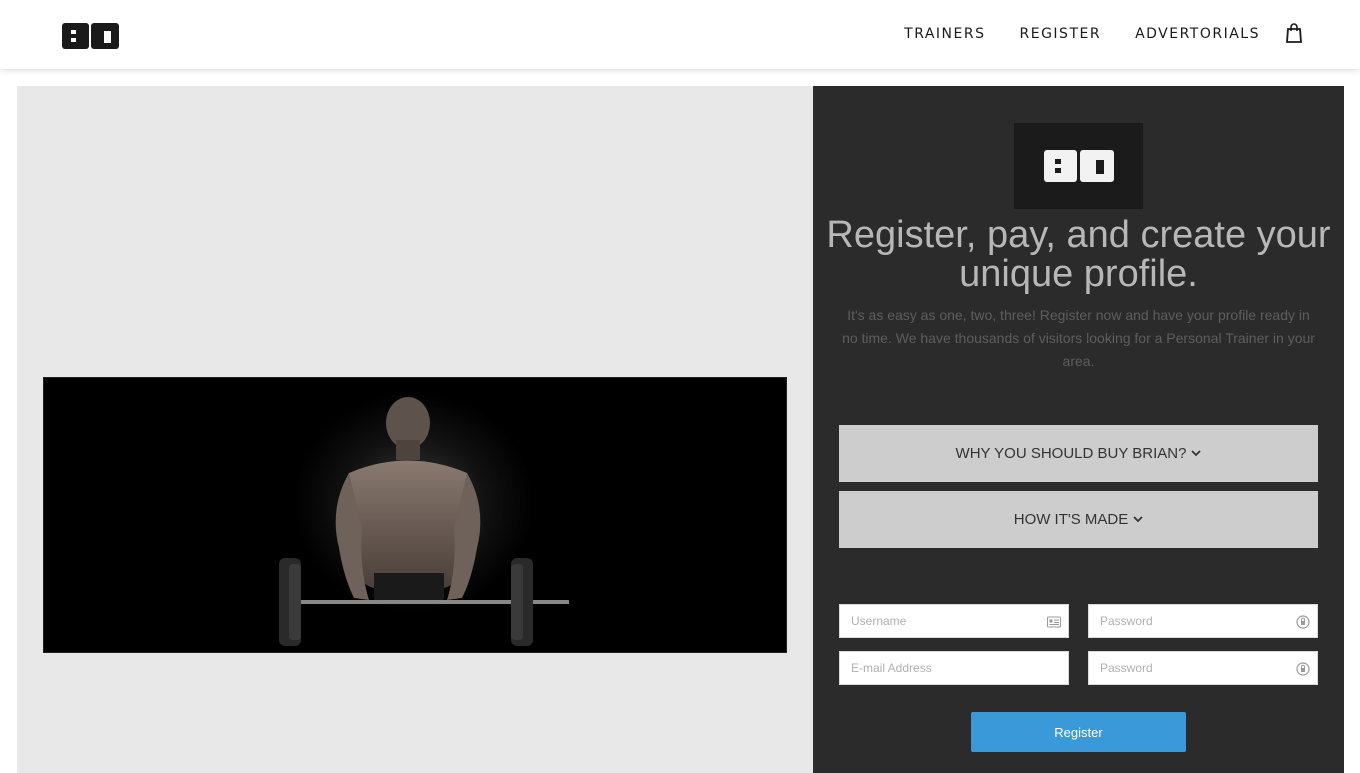 Image resolution: width=1360 pixels, height=773 pixels. I want to click on nav-trainers: TRAINERS, so click(944, 34).